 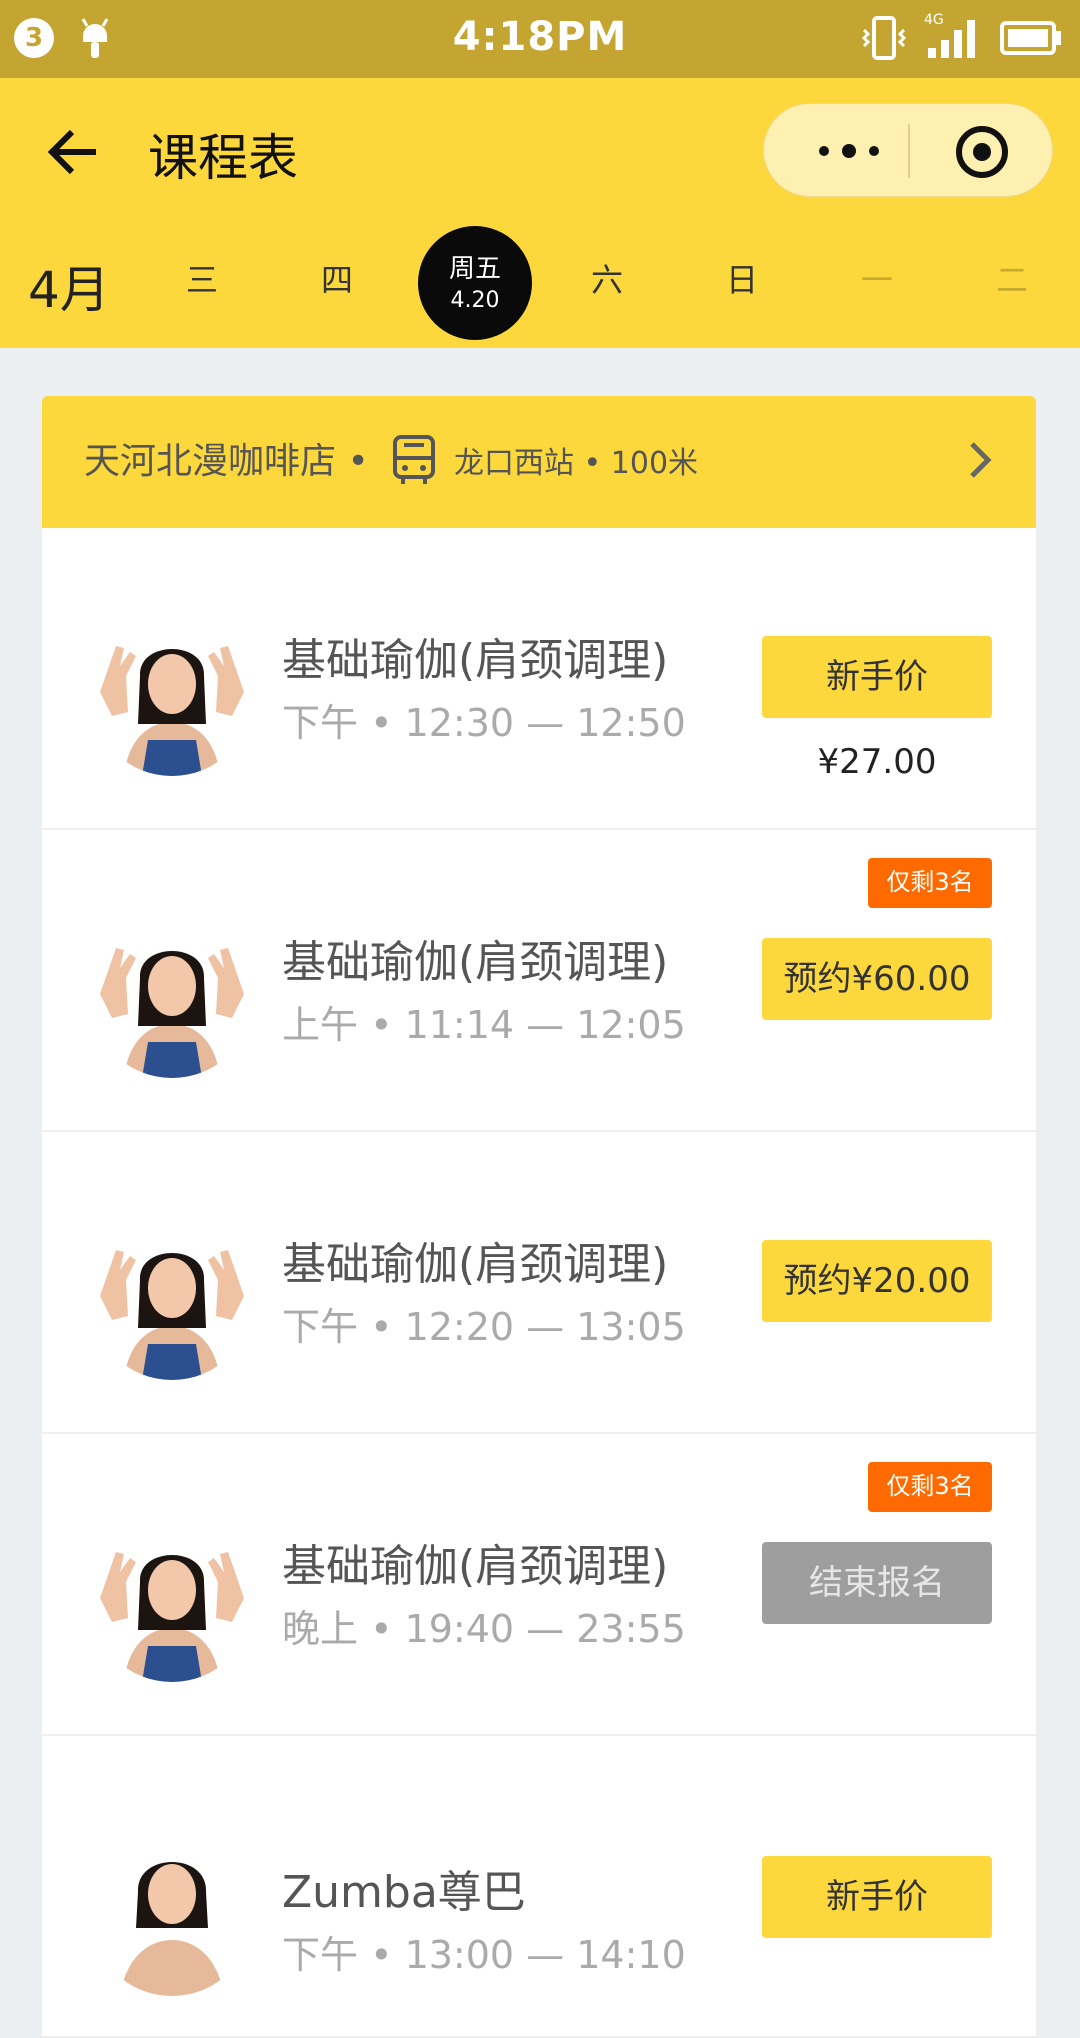 What do you see at coordinates (540, 39) in the screenshot?
I see `status-bar: 3 4:18PM 4G` at bounding box center [540, 39].